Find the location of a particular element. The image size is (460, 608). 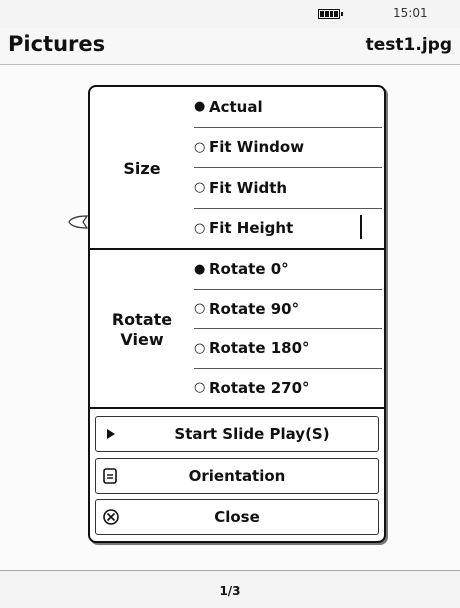

text-cursor is located at coordinates (361, 226).